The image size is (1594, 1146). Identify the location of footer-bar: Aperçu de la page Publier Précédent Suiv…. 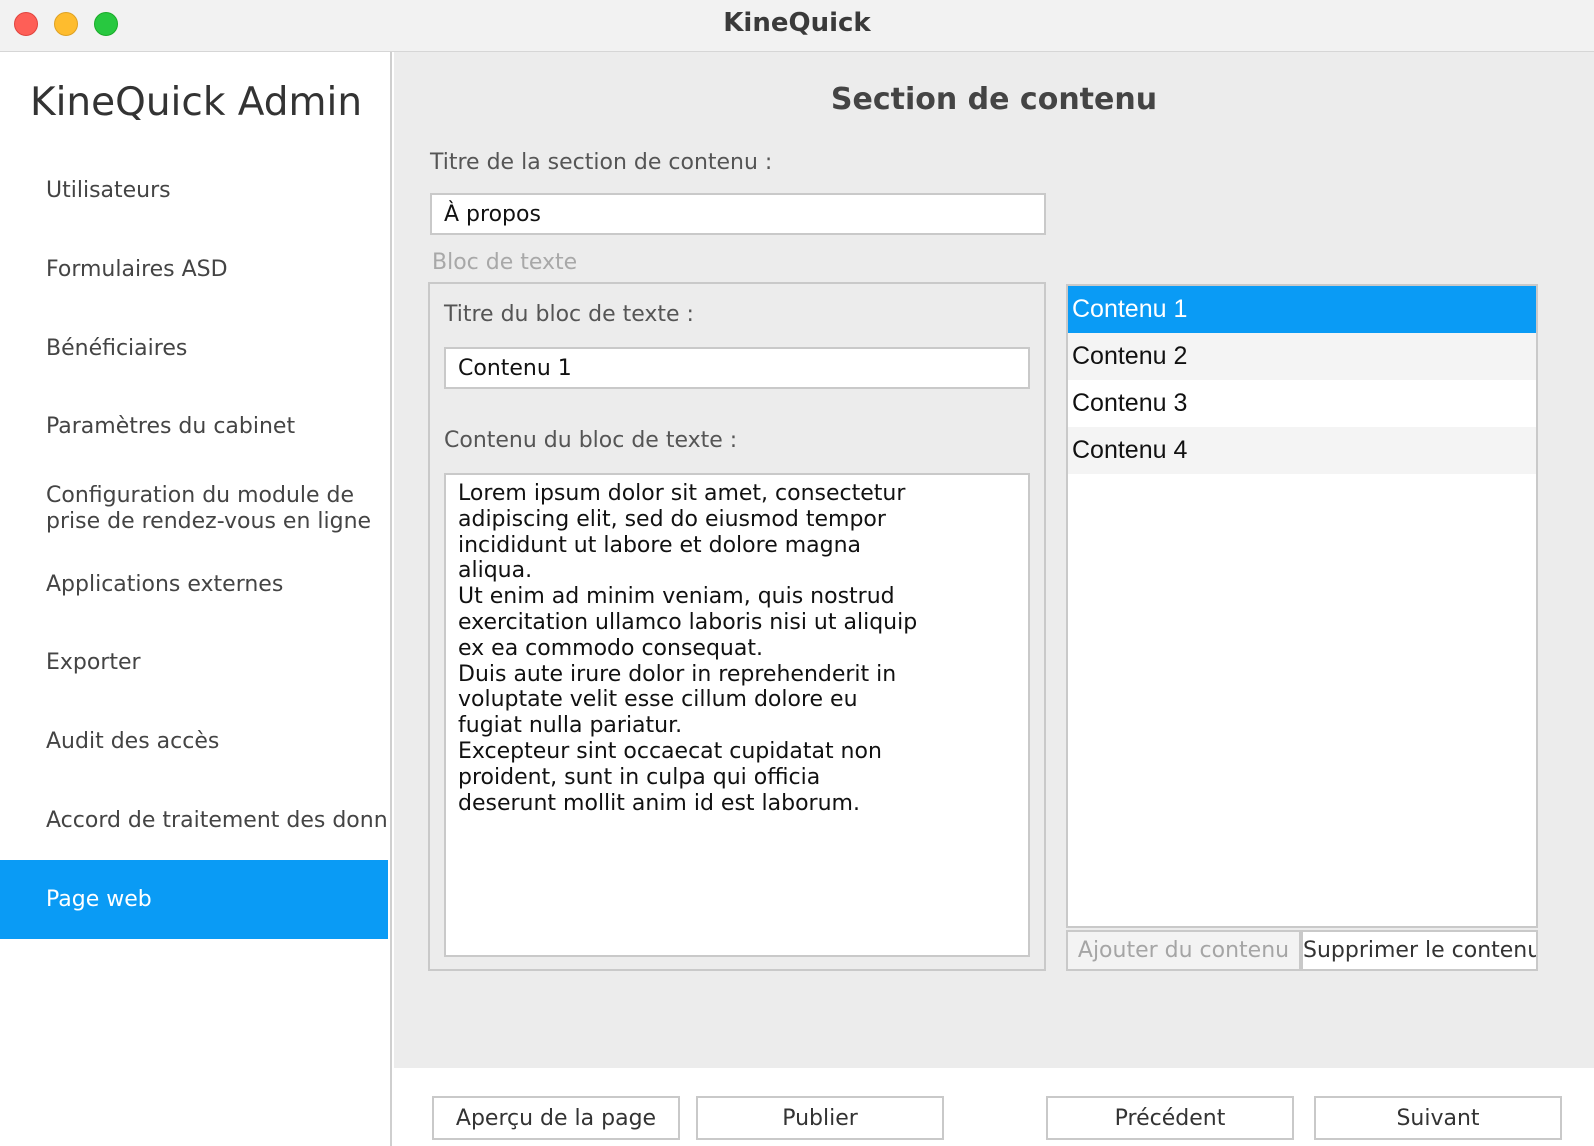
(994, 1107).